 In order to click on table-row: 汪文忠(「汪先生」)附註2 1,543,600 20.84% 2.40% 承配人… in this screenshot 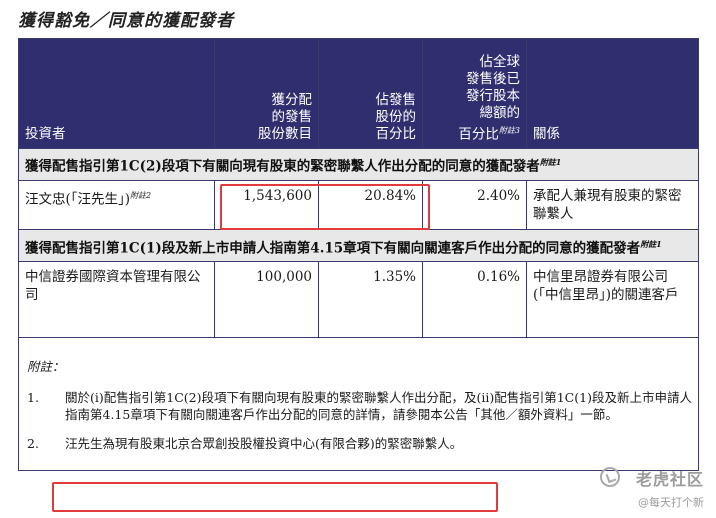, I will do `click(358, 204)`.